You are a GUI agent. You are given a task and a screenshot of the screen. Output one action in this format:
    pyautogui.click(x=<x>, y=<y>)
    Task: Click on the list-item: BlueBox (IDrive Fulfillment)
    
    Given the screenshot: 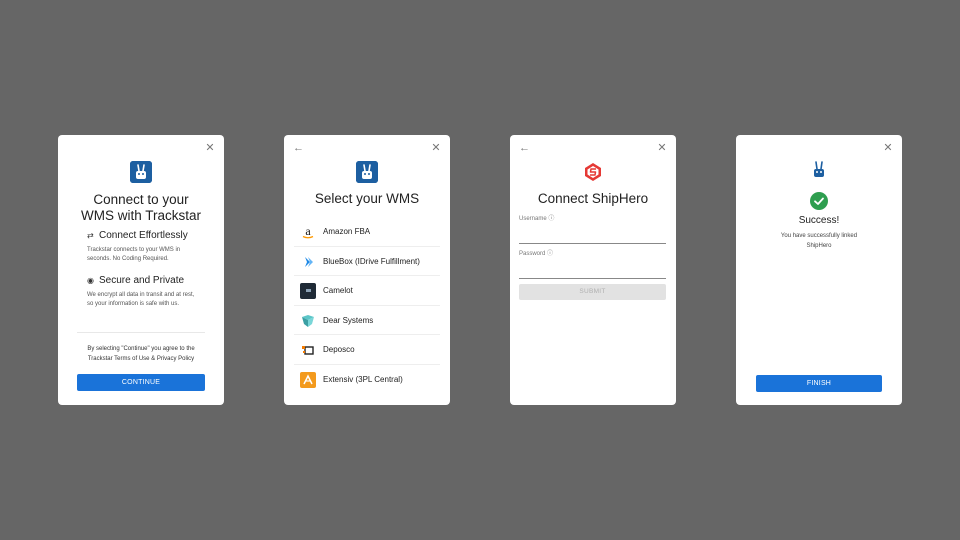 What is the action you would take?
    pyautogui.click(x=367, y=262)
    